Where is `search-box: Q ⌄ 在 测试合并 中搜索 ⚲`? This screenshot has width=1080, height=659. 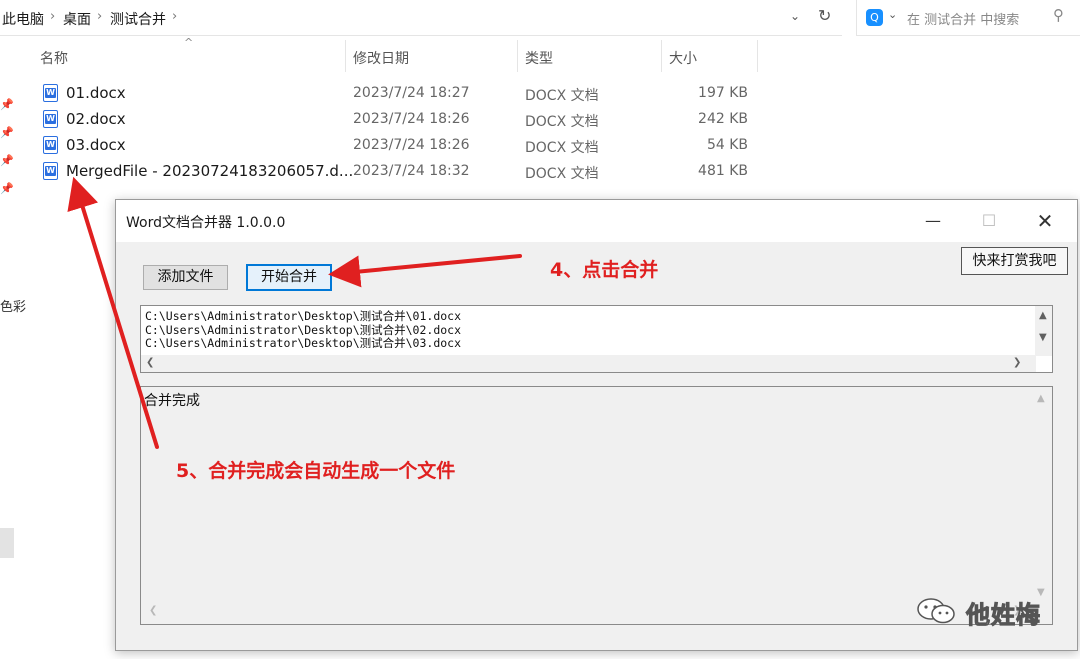
search-box: Q ⌄ 在 测试合并 中搜索 ⚲ is located at coordinates (968, 18).